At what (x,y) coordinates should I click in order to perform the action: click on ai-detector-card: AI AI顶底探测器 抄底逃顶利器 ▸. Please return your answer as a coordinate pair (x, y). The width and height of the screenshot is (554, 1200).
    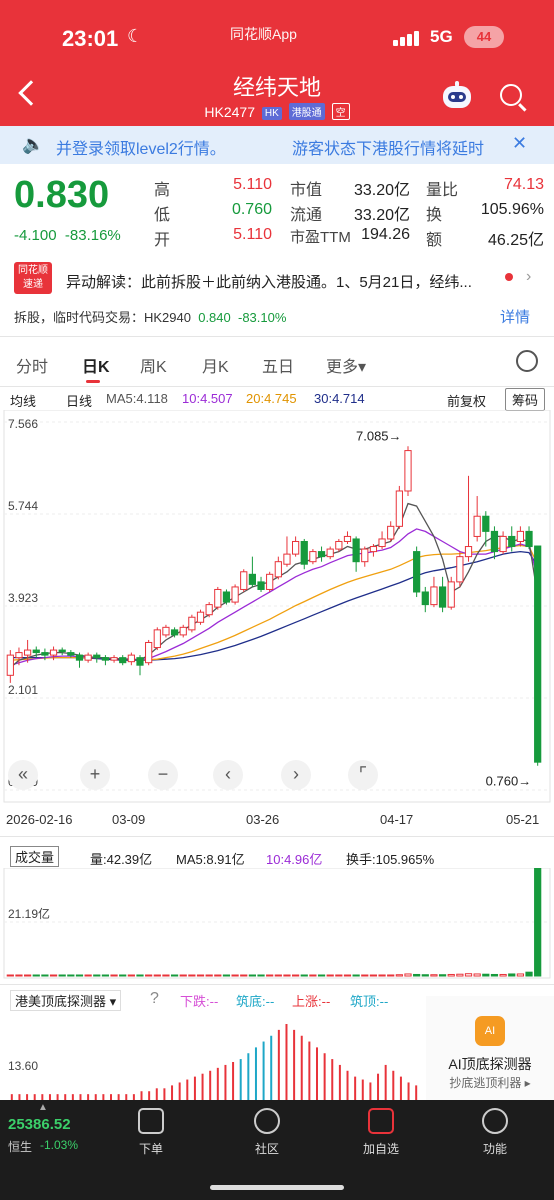
    Looking at the image, I should click on (490, 1048).